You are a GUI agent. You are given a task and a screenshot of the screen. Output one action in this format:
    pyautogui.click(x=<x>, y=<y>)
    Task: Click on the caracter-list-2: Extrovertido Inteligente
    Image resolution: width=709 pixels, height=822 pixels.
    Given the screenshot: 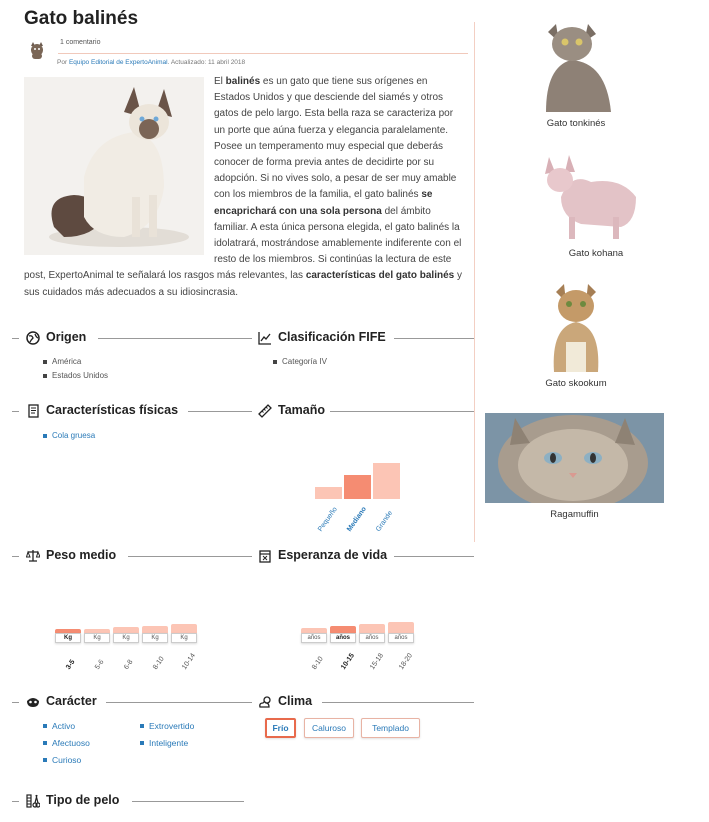 What is the action you would take?
    pyautogui.click(x=167, y=736)
    